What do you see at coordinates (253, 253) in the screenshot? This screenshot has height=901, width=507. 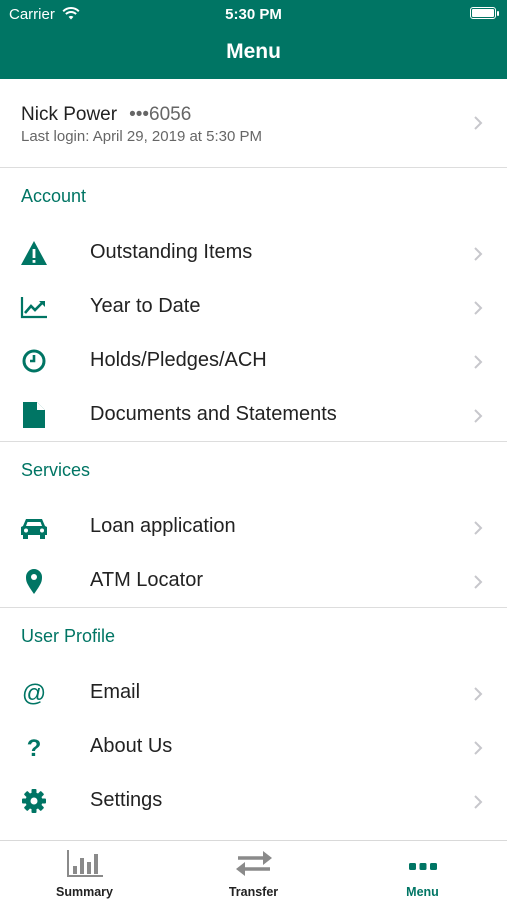 I see `menu-item-outstanding-items: Outstanding Items` at bounding box center [253, 253].